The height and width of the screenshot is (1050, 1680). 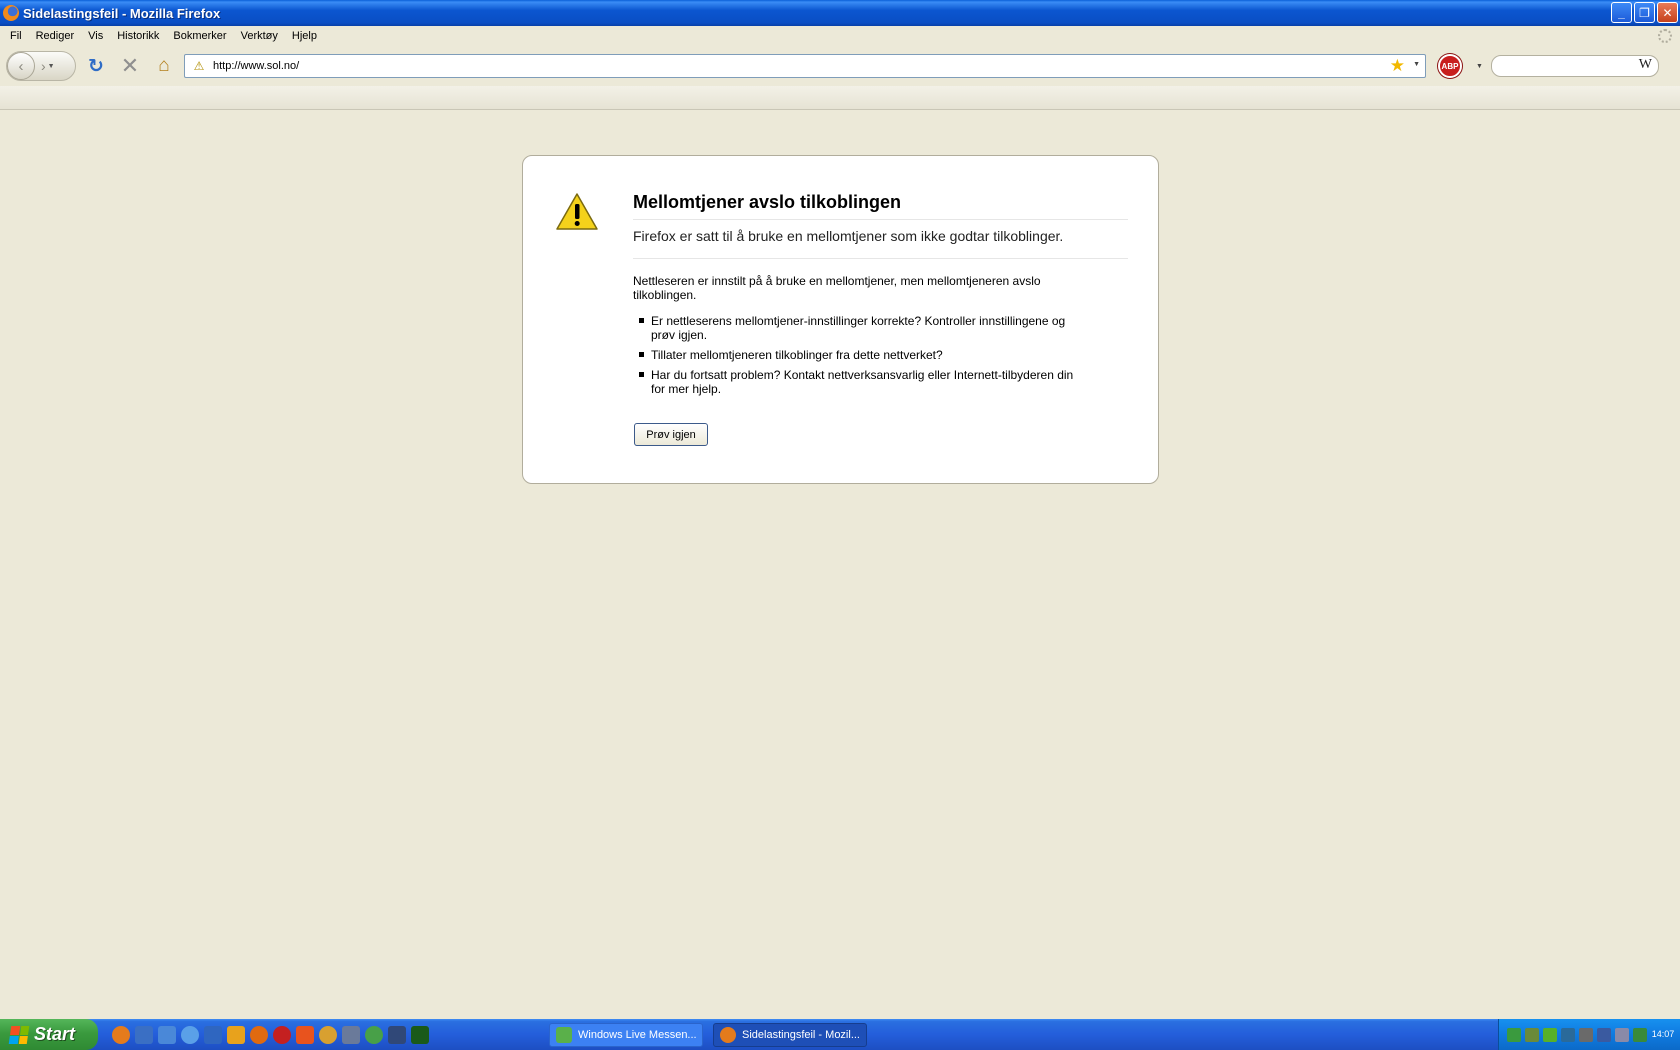 What do you see at coordinates (256, 66) in the screenshot?
I see `url-text: http://www.sol.no/` at bounding box center [256, 66].